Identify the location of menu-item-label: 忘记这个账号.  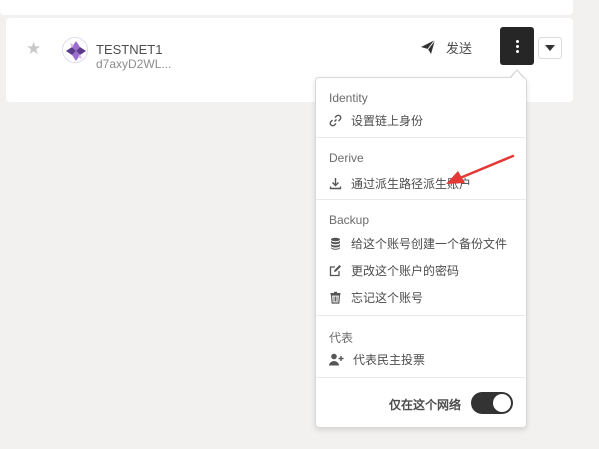
(387, 297).